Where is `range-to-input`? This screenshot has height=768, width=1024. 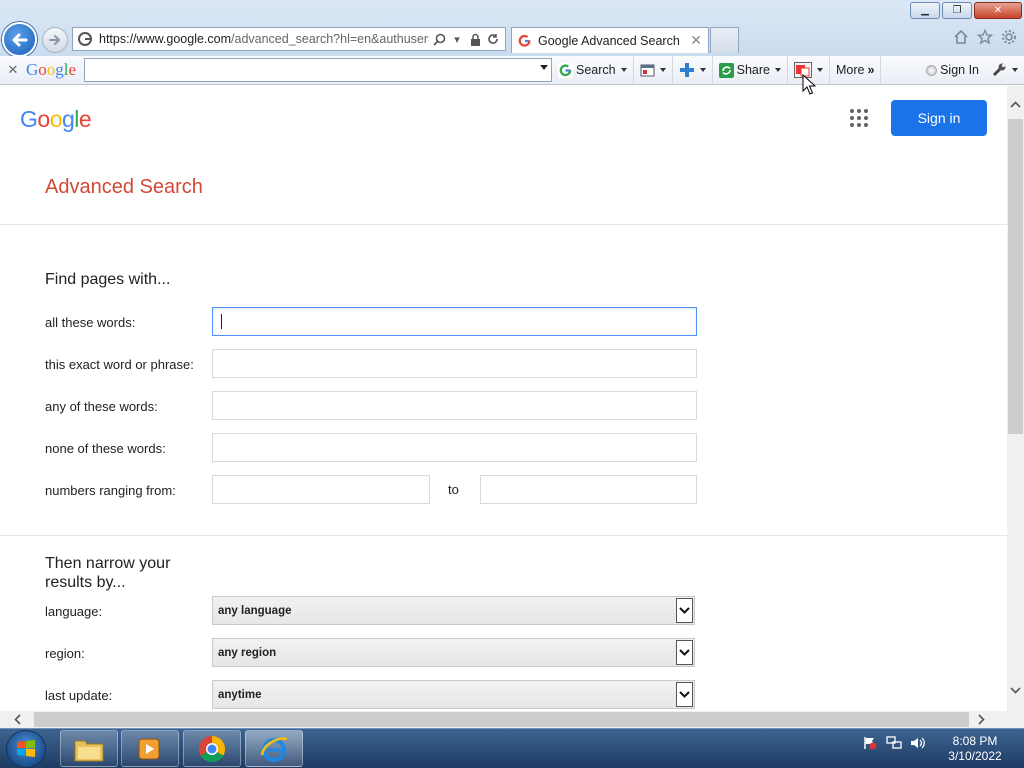
range-to-input is located at coordinates (588, 489).